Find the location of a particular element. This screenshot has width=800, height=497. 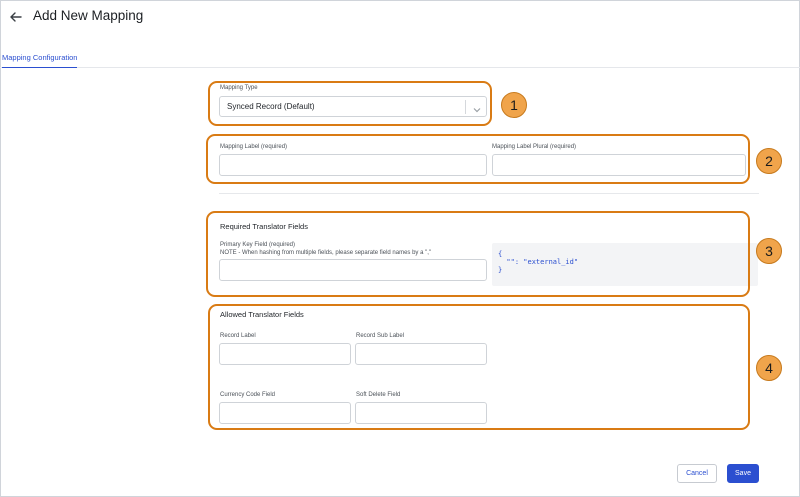

tab-mapping-configuration: Mapping Configuration is located at coordinates (40, 60).